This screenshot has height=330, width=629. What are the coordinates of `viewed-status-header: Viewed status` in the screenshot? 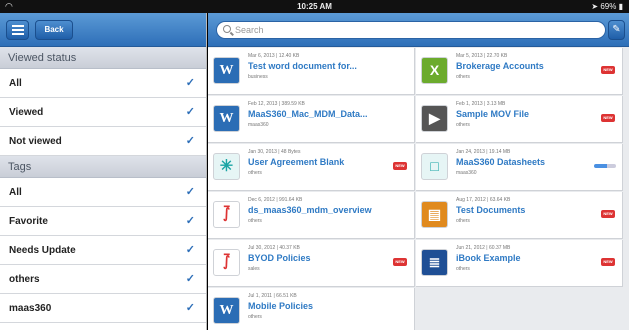 It's located at (103, 58).